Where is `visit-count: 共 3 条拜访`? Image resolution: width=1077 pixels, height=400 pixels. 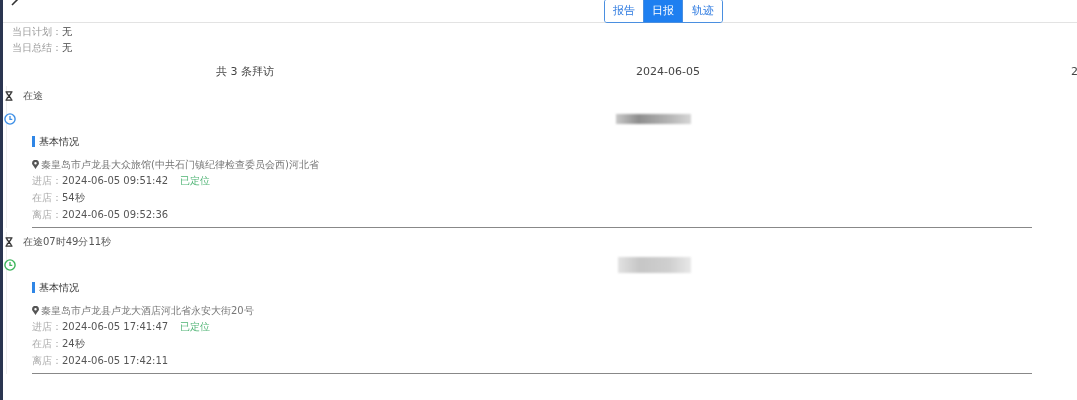 visit-count: 共 3 条拜访 is located at coordinates (245, 71).